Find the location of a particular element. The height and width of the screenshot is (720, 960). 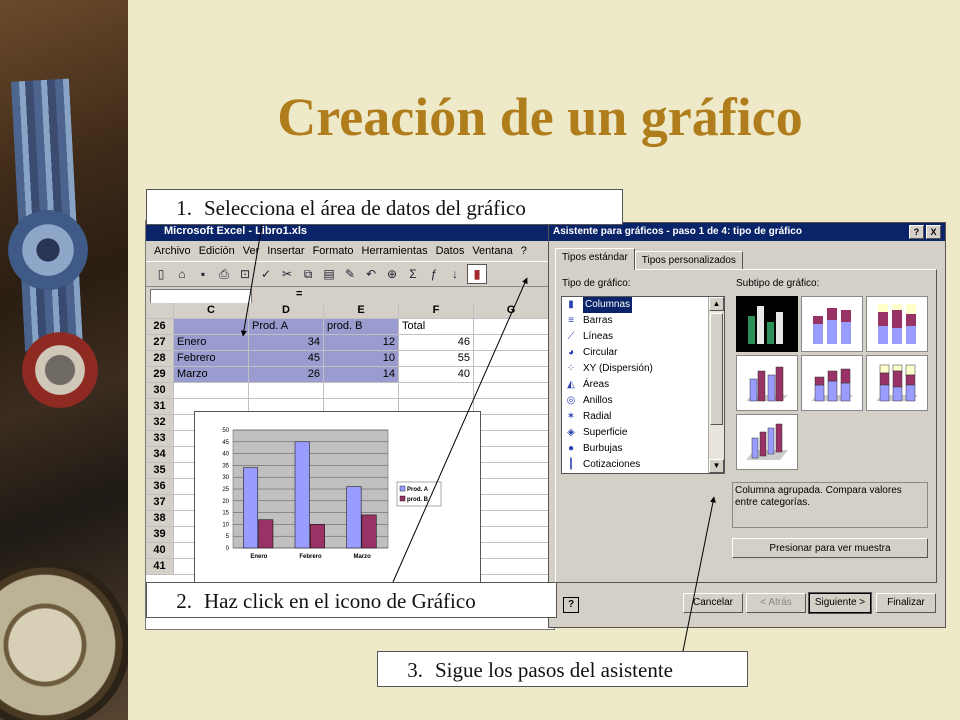

column-header: G is located at coordinates (511, 311).